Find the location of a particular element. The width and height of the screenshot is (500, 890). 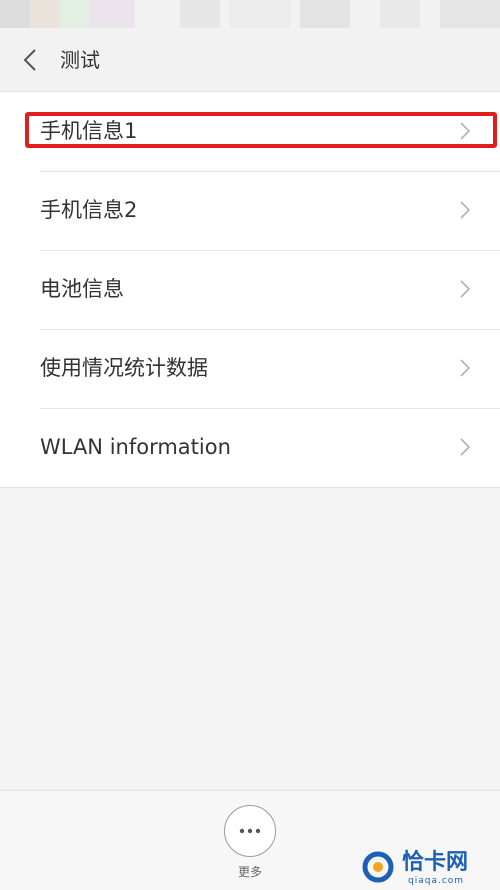

watermark: 恰卡网 qiaqa.com is located at coordinates (428, 868).